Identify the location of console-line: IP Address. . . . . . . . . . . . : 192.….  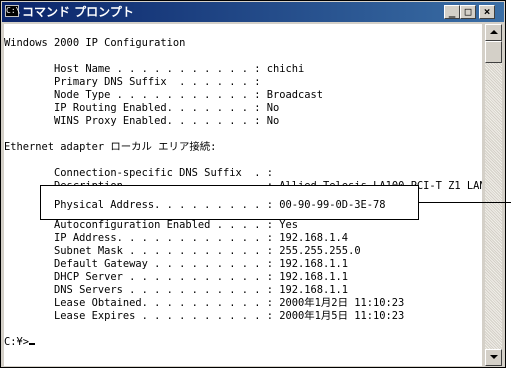
(176, 238).